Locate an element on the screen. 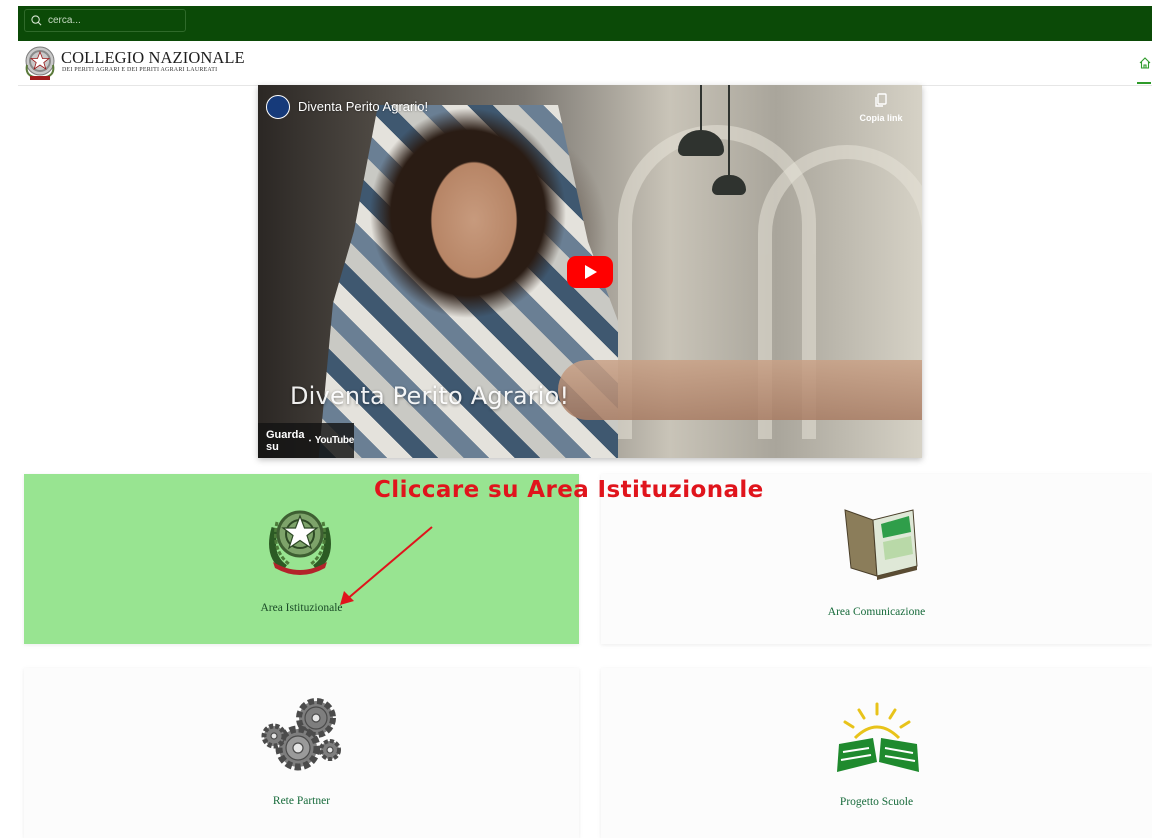  open-book-icon is located at coordinates (881, 544).